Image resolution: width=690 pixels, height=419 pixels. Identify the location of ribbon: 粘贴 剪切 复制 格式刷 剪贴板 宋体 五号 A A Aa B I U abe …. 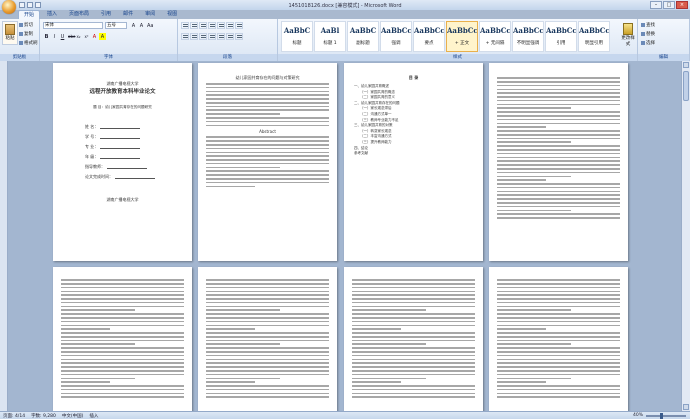
(345, 40).